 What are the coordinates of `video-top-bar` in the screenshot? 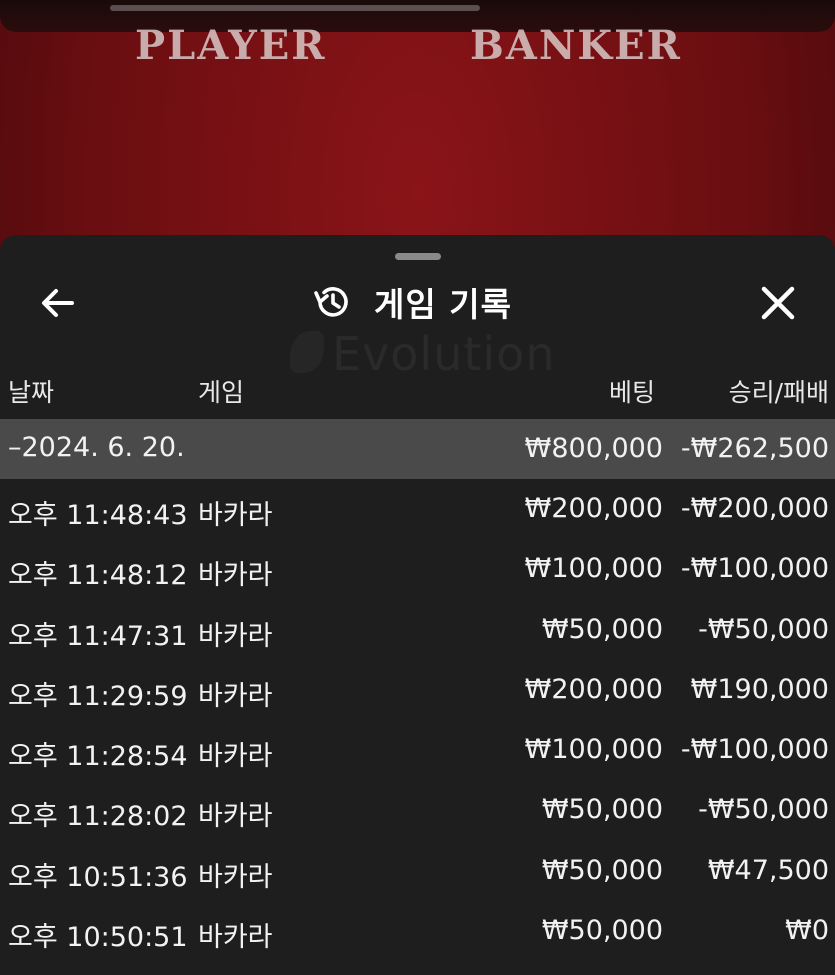 It's located at (417, 16).